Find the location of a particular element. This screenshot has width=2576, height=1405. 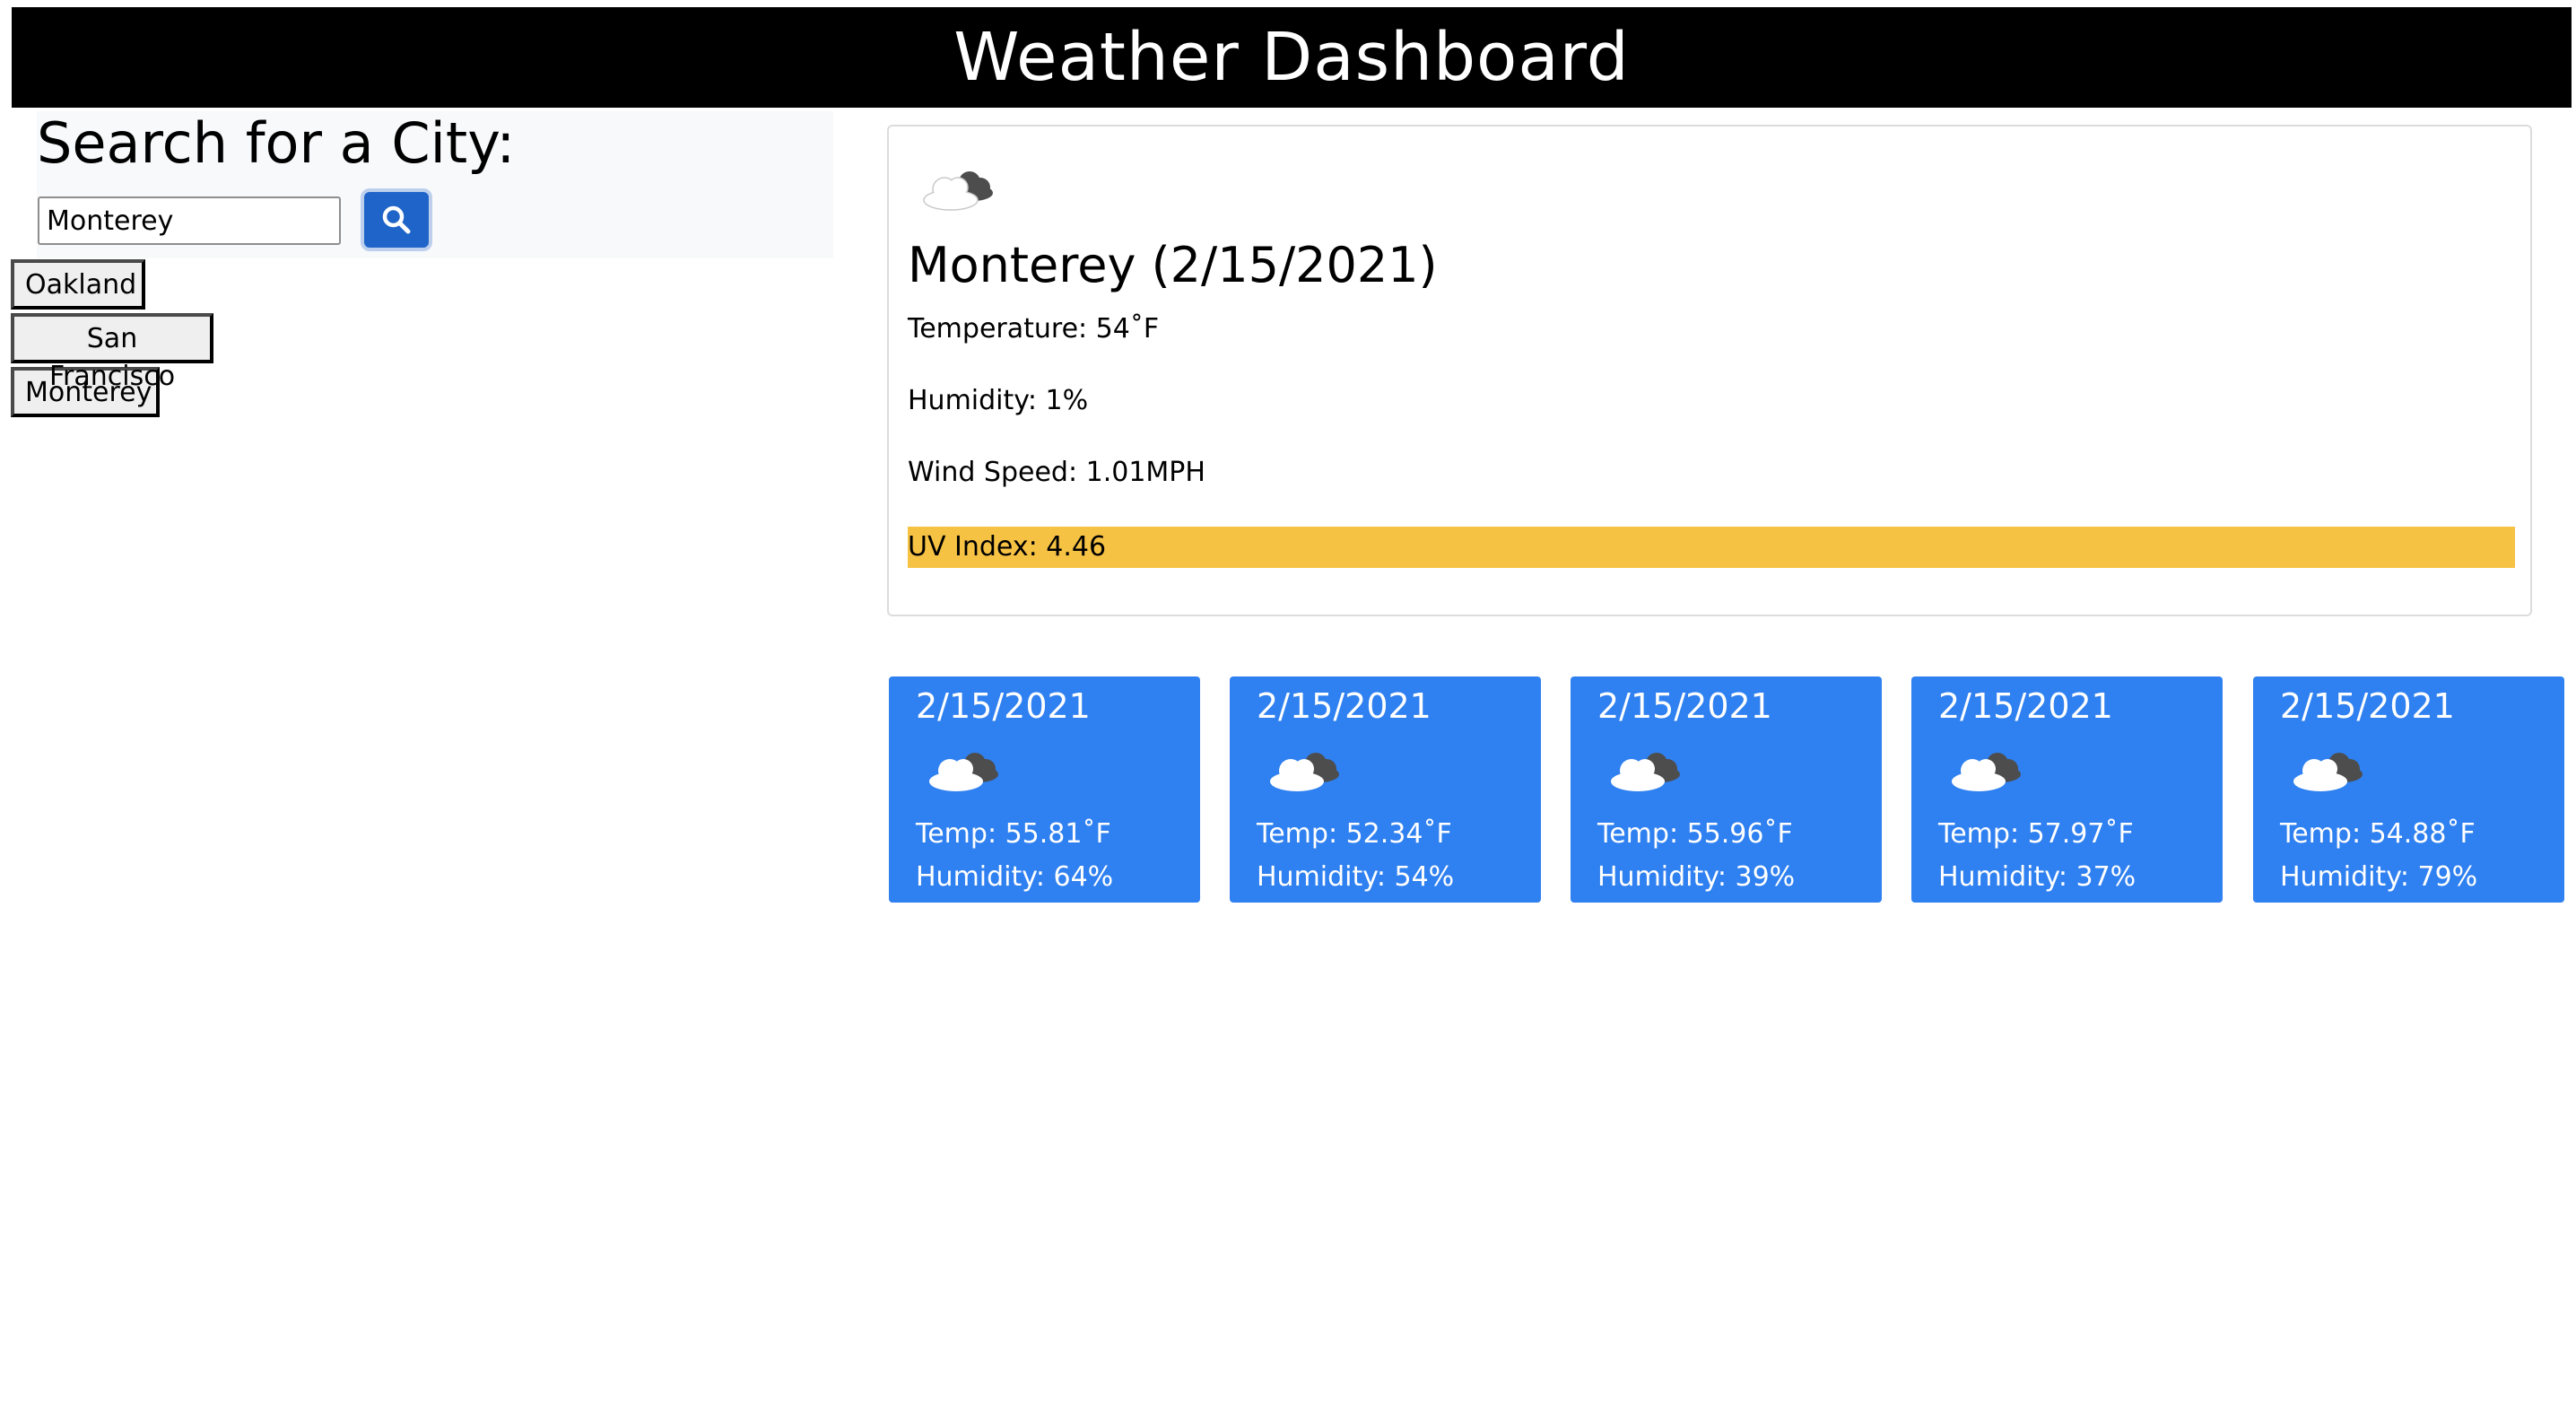

forecast-temp: Temp: 54.88˚F is located at coordinates (2378, 834).